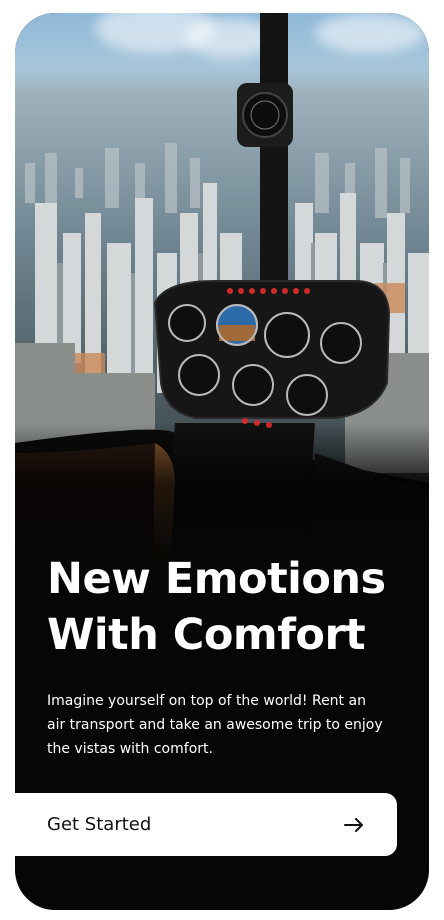 This screenshot has height=920, width=444. Describe the element at coordinates (99, 824) in the screenshot. I see `get-started-label: Get Started` at that location.